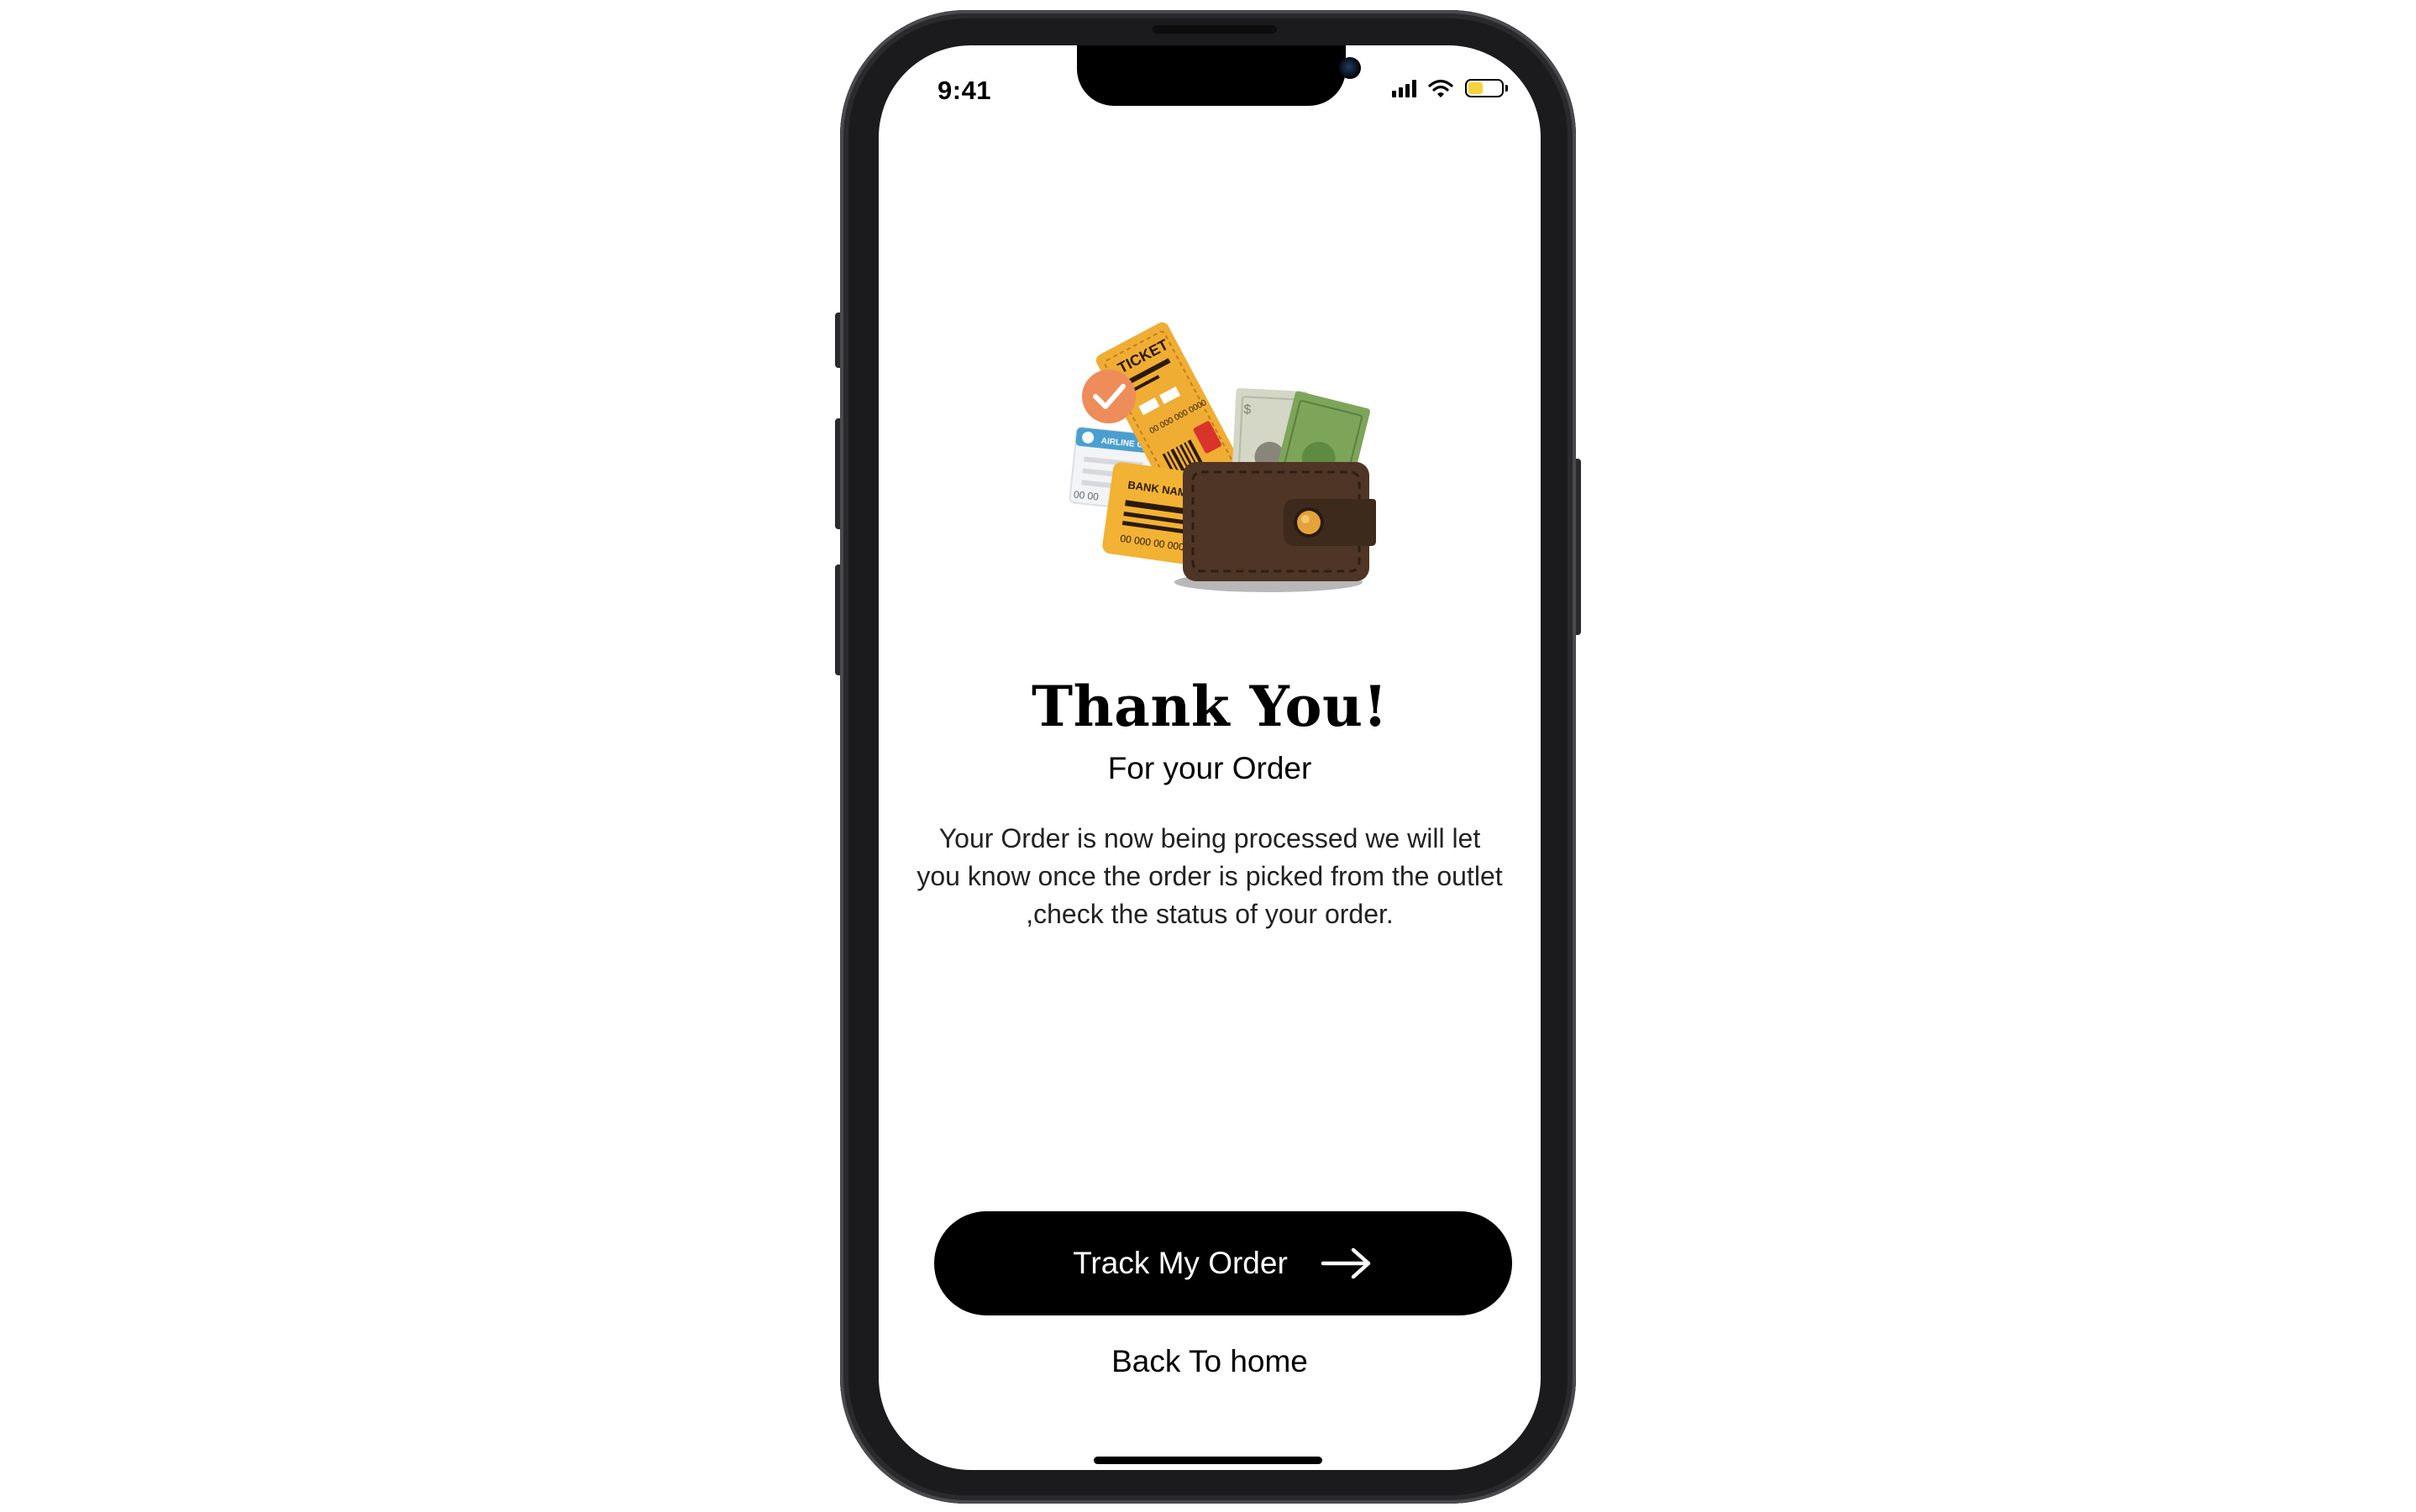 The image size is (2416, 1512). I want to click on track-order-button: Track My Order, so click(1223, 1263).